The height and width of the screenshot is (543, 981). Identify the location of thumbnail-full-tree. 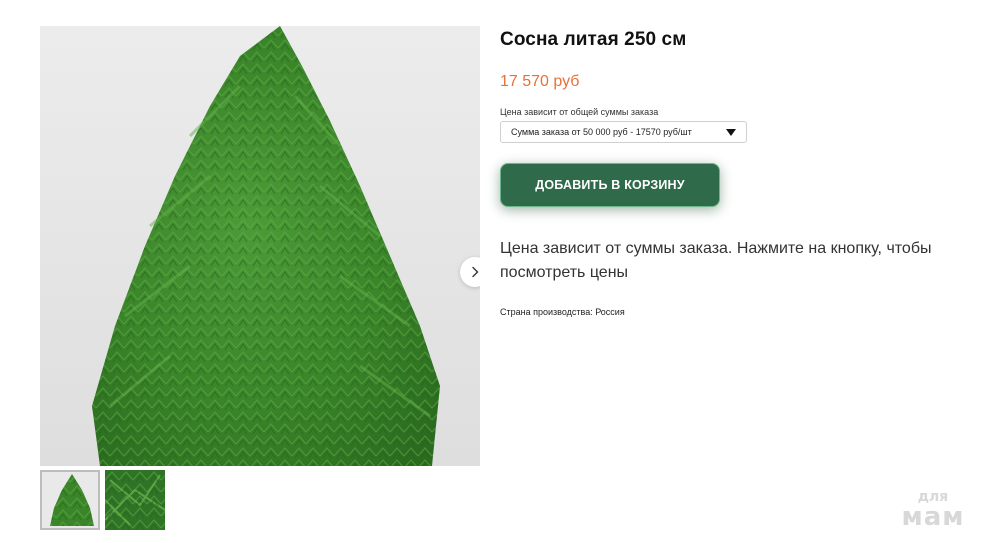
(70, 500).